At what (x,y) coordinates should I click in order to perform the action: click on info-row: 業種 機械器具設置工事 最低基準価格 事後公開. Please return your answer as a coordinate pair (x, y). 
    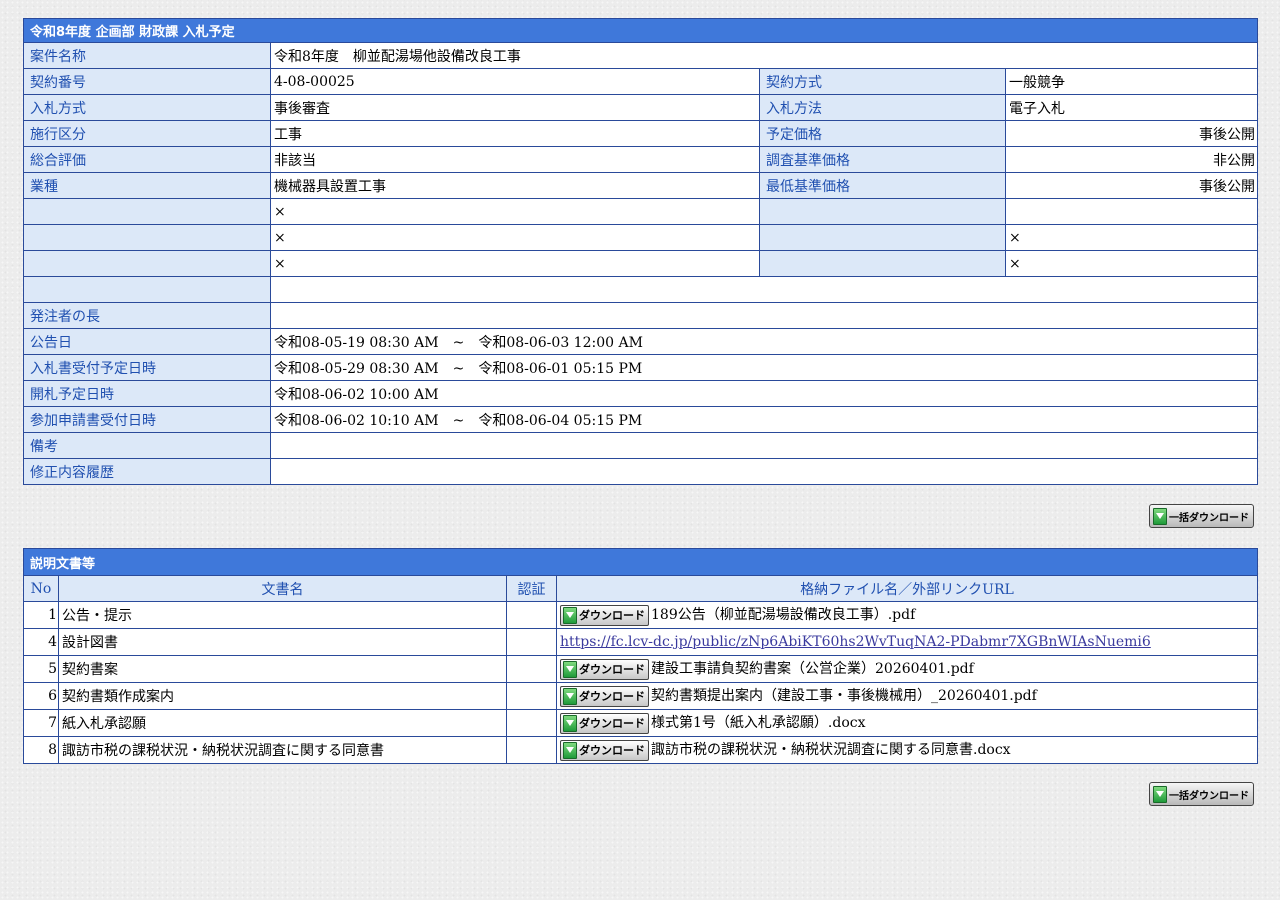
    Looking at the image, I should click on (640, 185).